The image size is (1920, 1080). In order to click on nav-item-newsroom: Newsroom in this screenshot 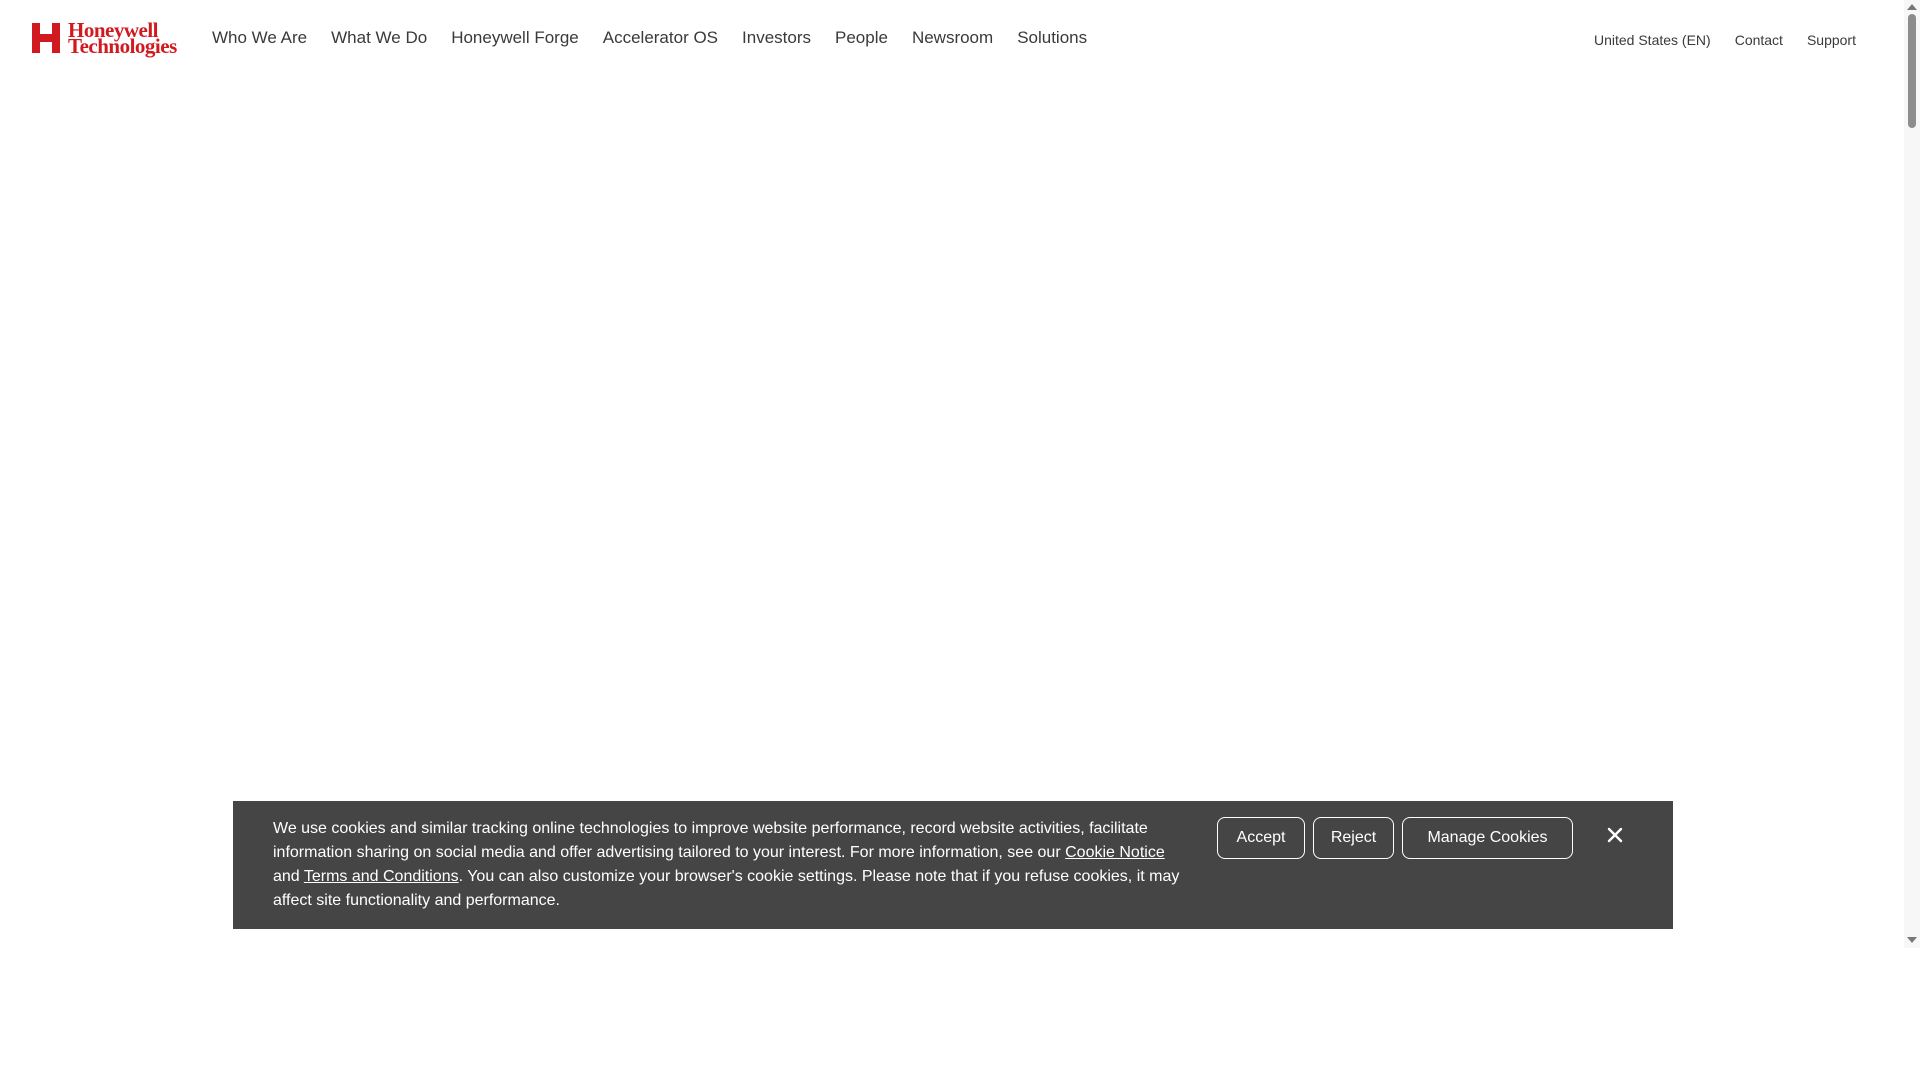, I will do `click(952, 38)`.